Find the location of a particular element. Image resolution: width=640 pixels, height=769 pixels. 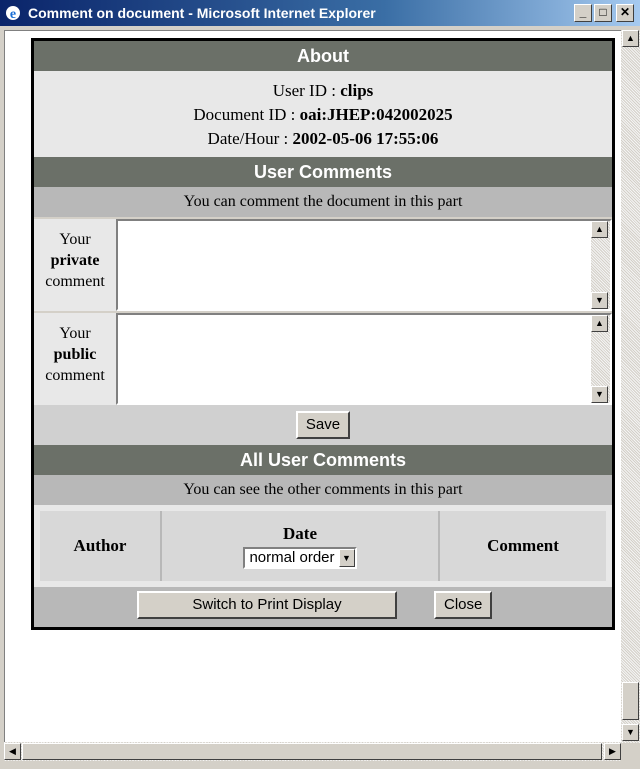

document-id-label: Document ID : is located at coordinates (246, 114).